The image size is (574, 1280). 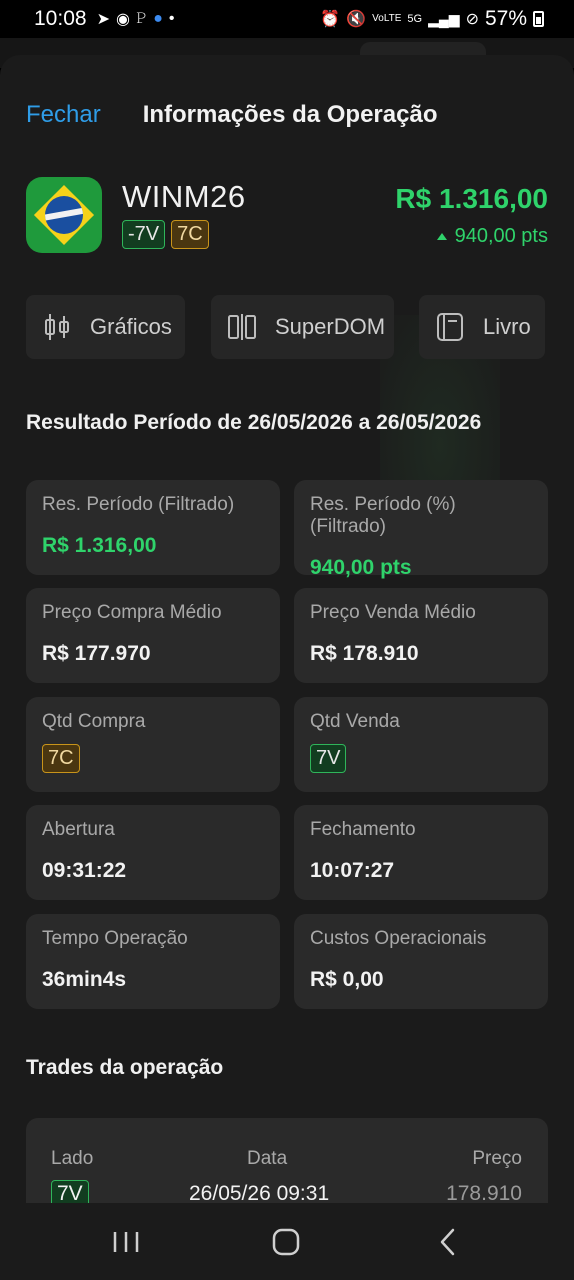 What do you see at coordinates (361, 567) in the screenshot?
I see `stat-value: 940,00 pts` at bounding box center [361, 567].